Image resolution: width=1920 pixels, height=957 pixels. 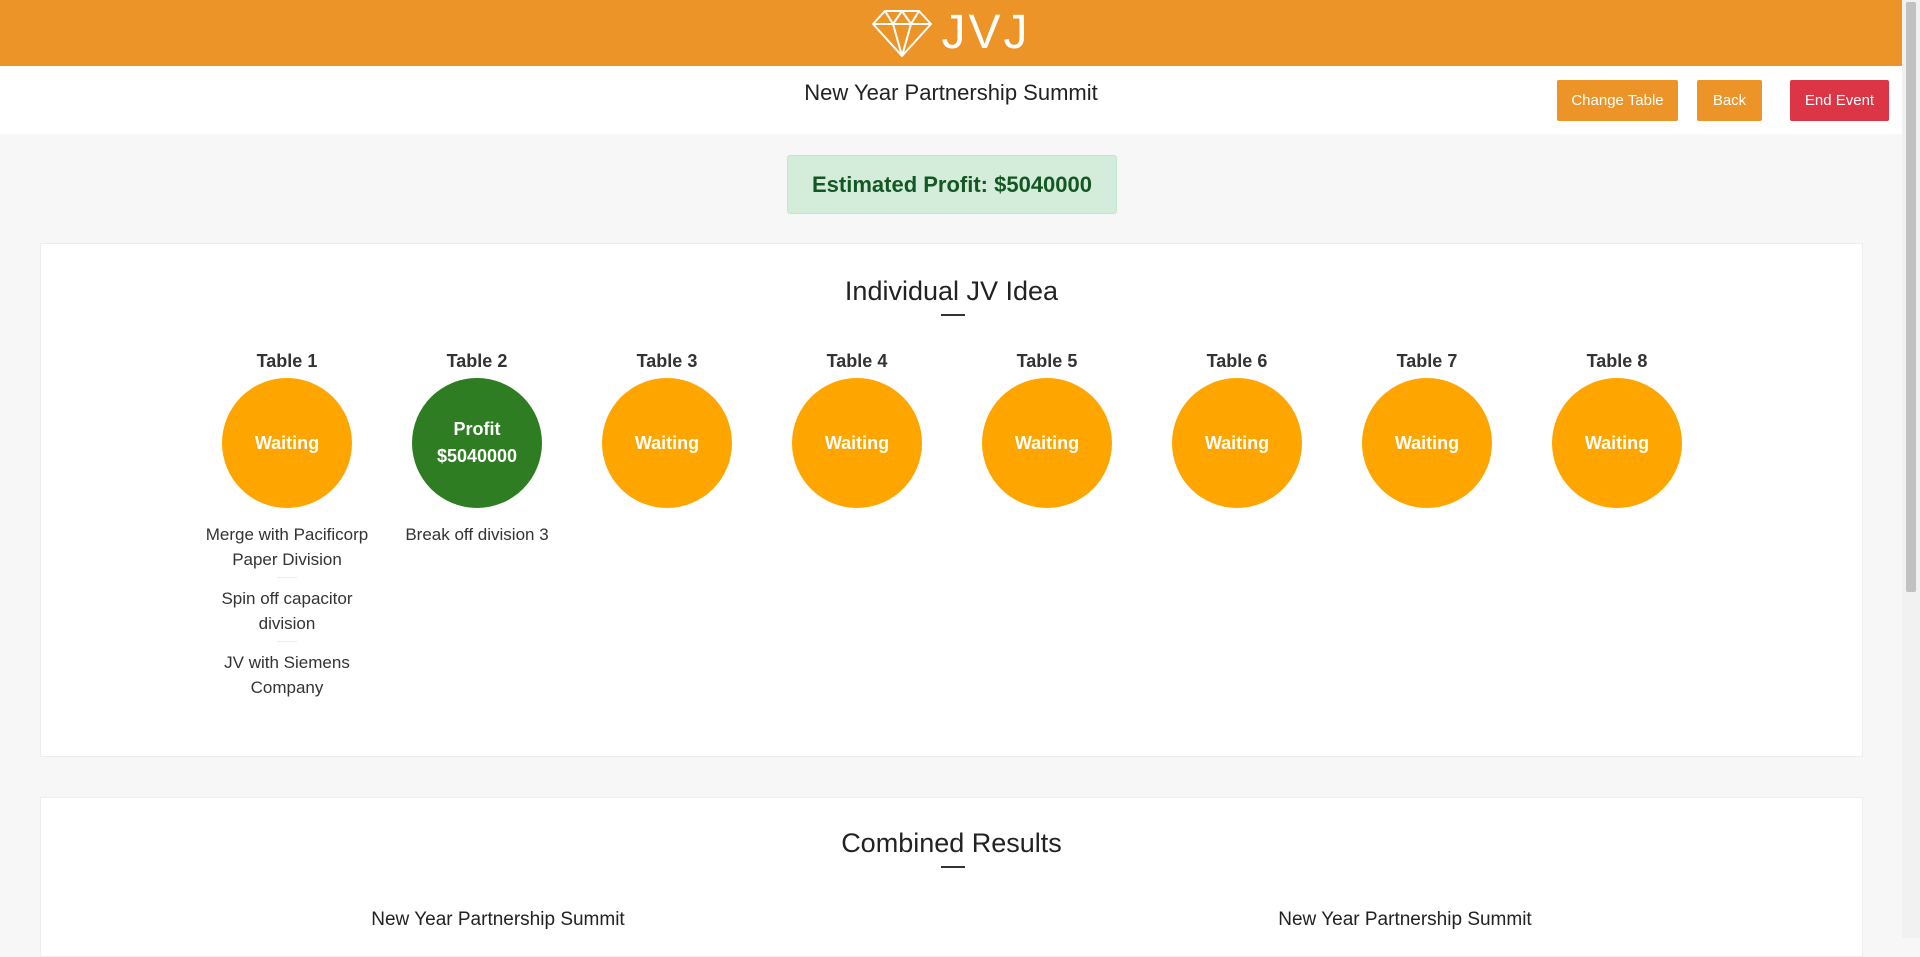 I want to click on table-column: Table 7 Waiting, so click(x=1427, y=430).